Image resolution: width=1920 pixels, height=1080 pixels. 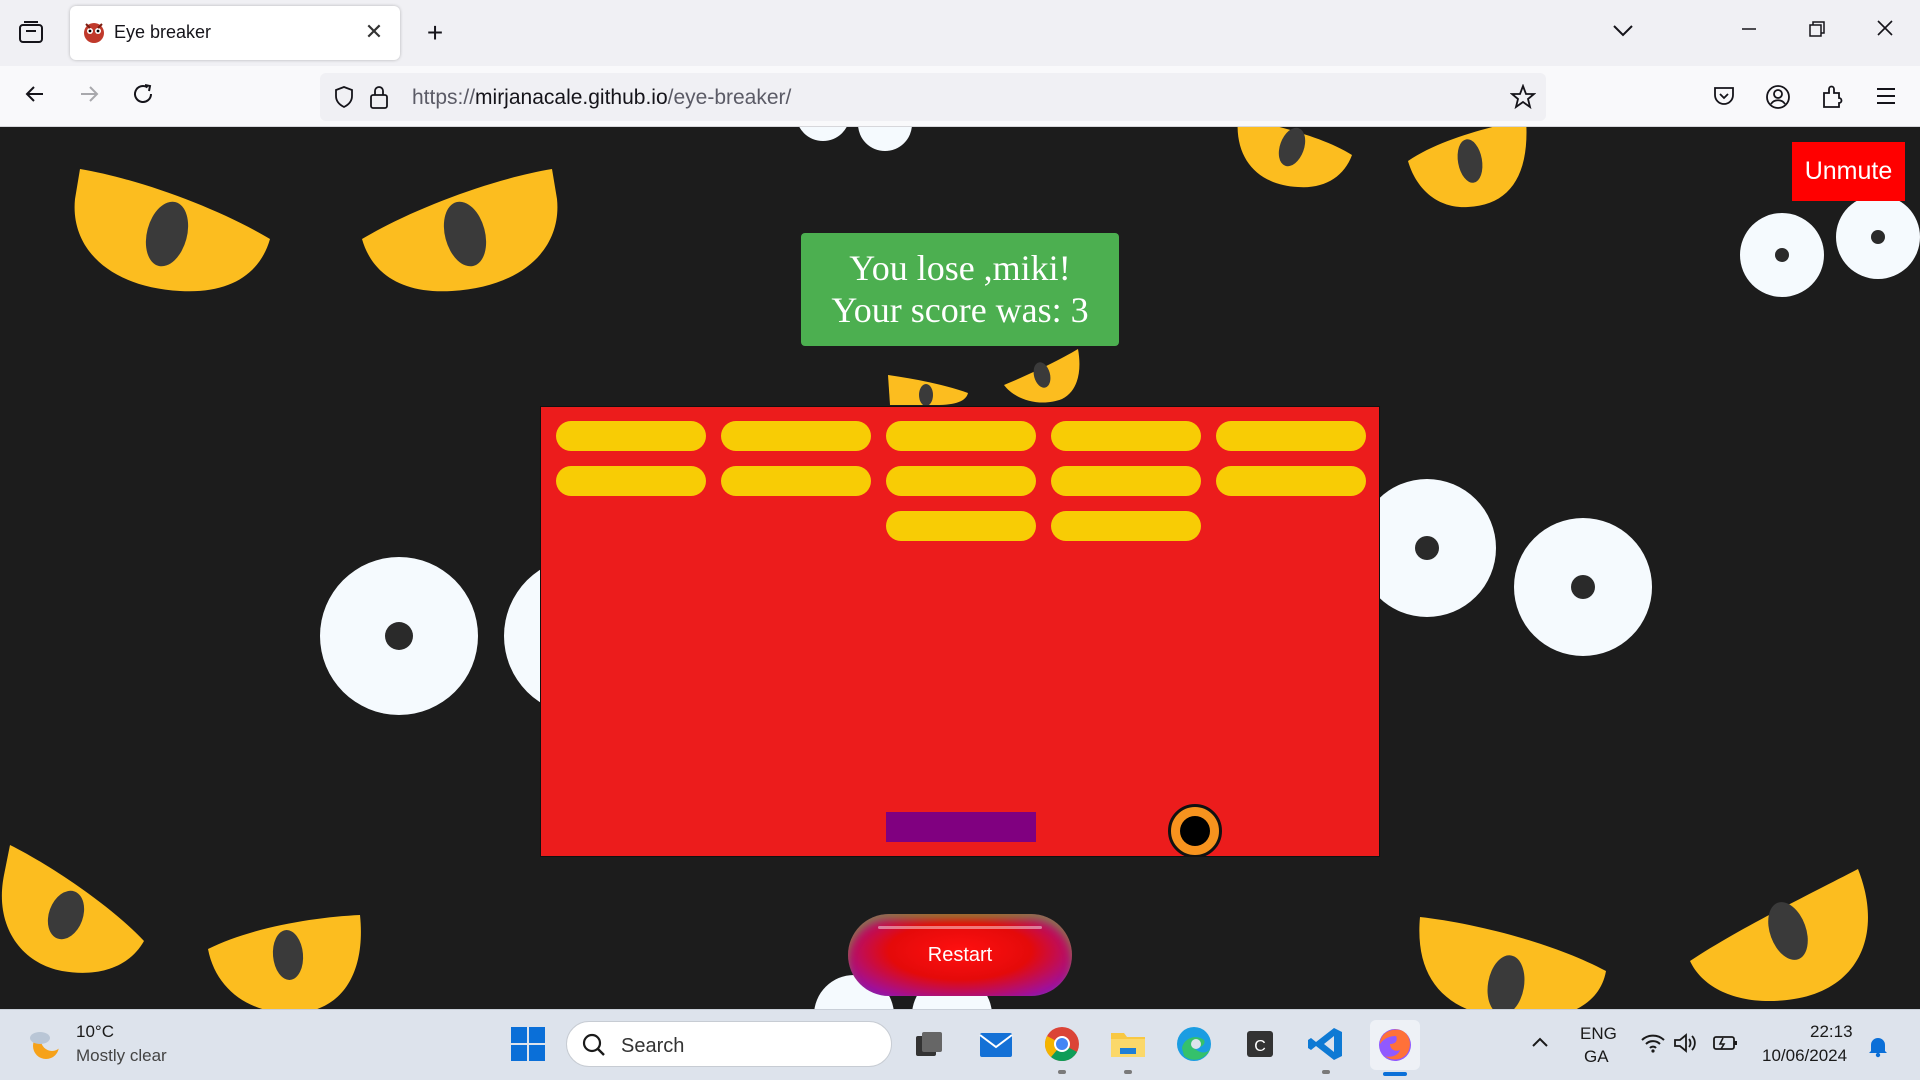 I want to click on weather-desc: Mostly clear, so click(x=121, y=1056).